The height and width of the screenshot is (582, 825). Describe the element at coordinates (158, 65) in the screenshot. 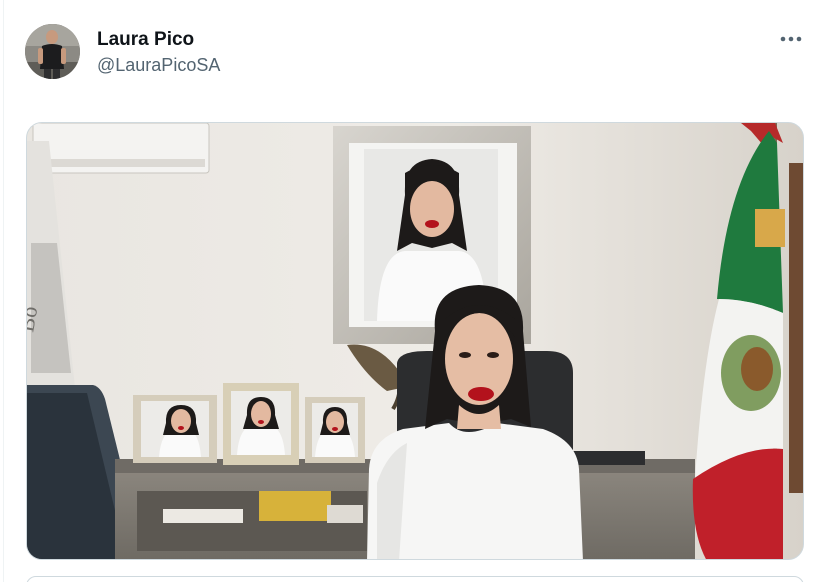

I see `author-handle: @LauraPicoSA` at that location.